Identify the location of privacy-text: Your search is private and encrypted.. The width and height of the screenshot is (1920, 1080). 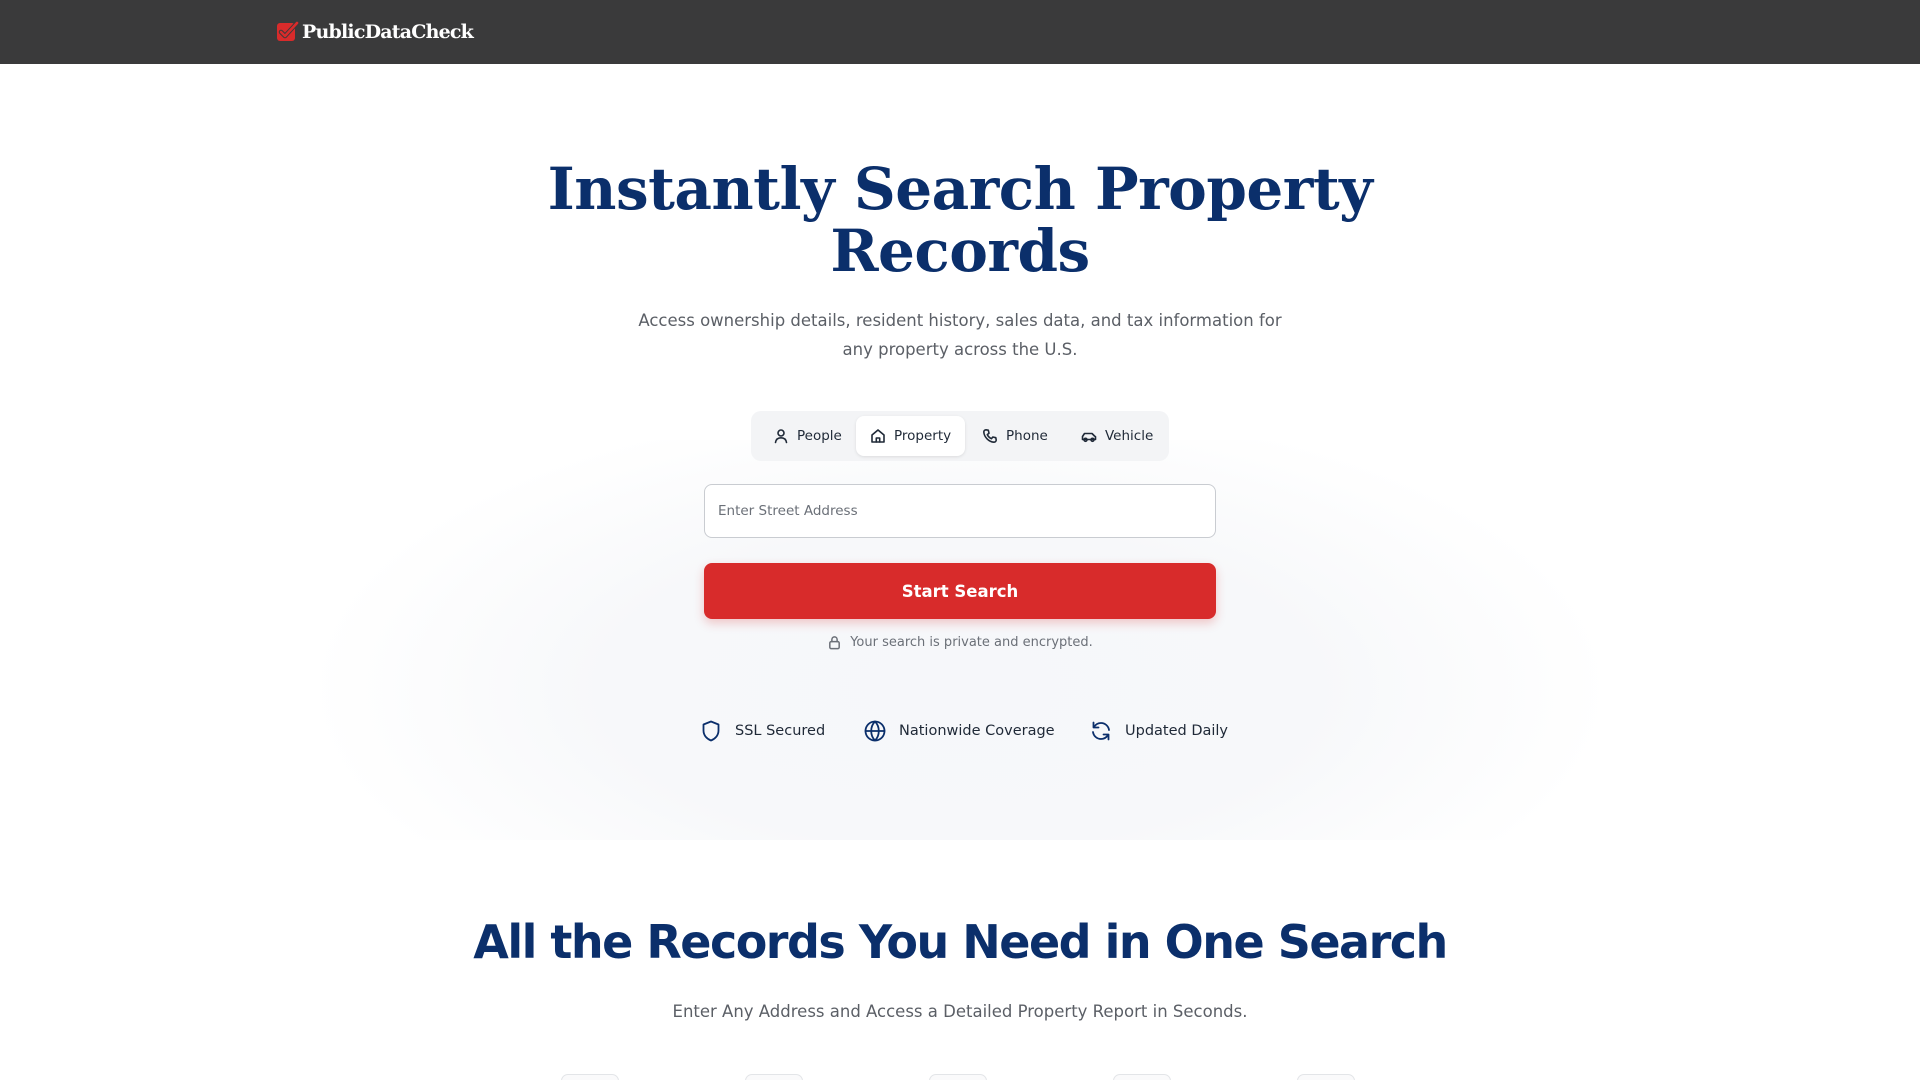
(971, 642).